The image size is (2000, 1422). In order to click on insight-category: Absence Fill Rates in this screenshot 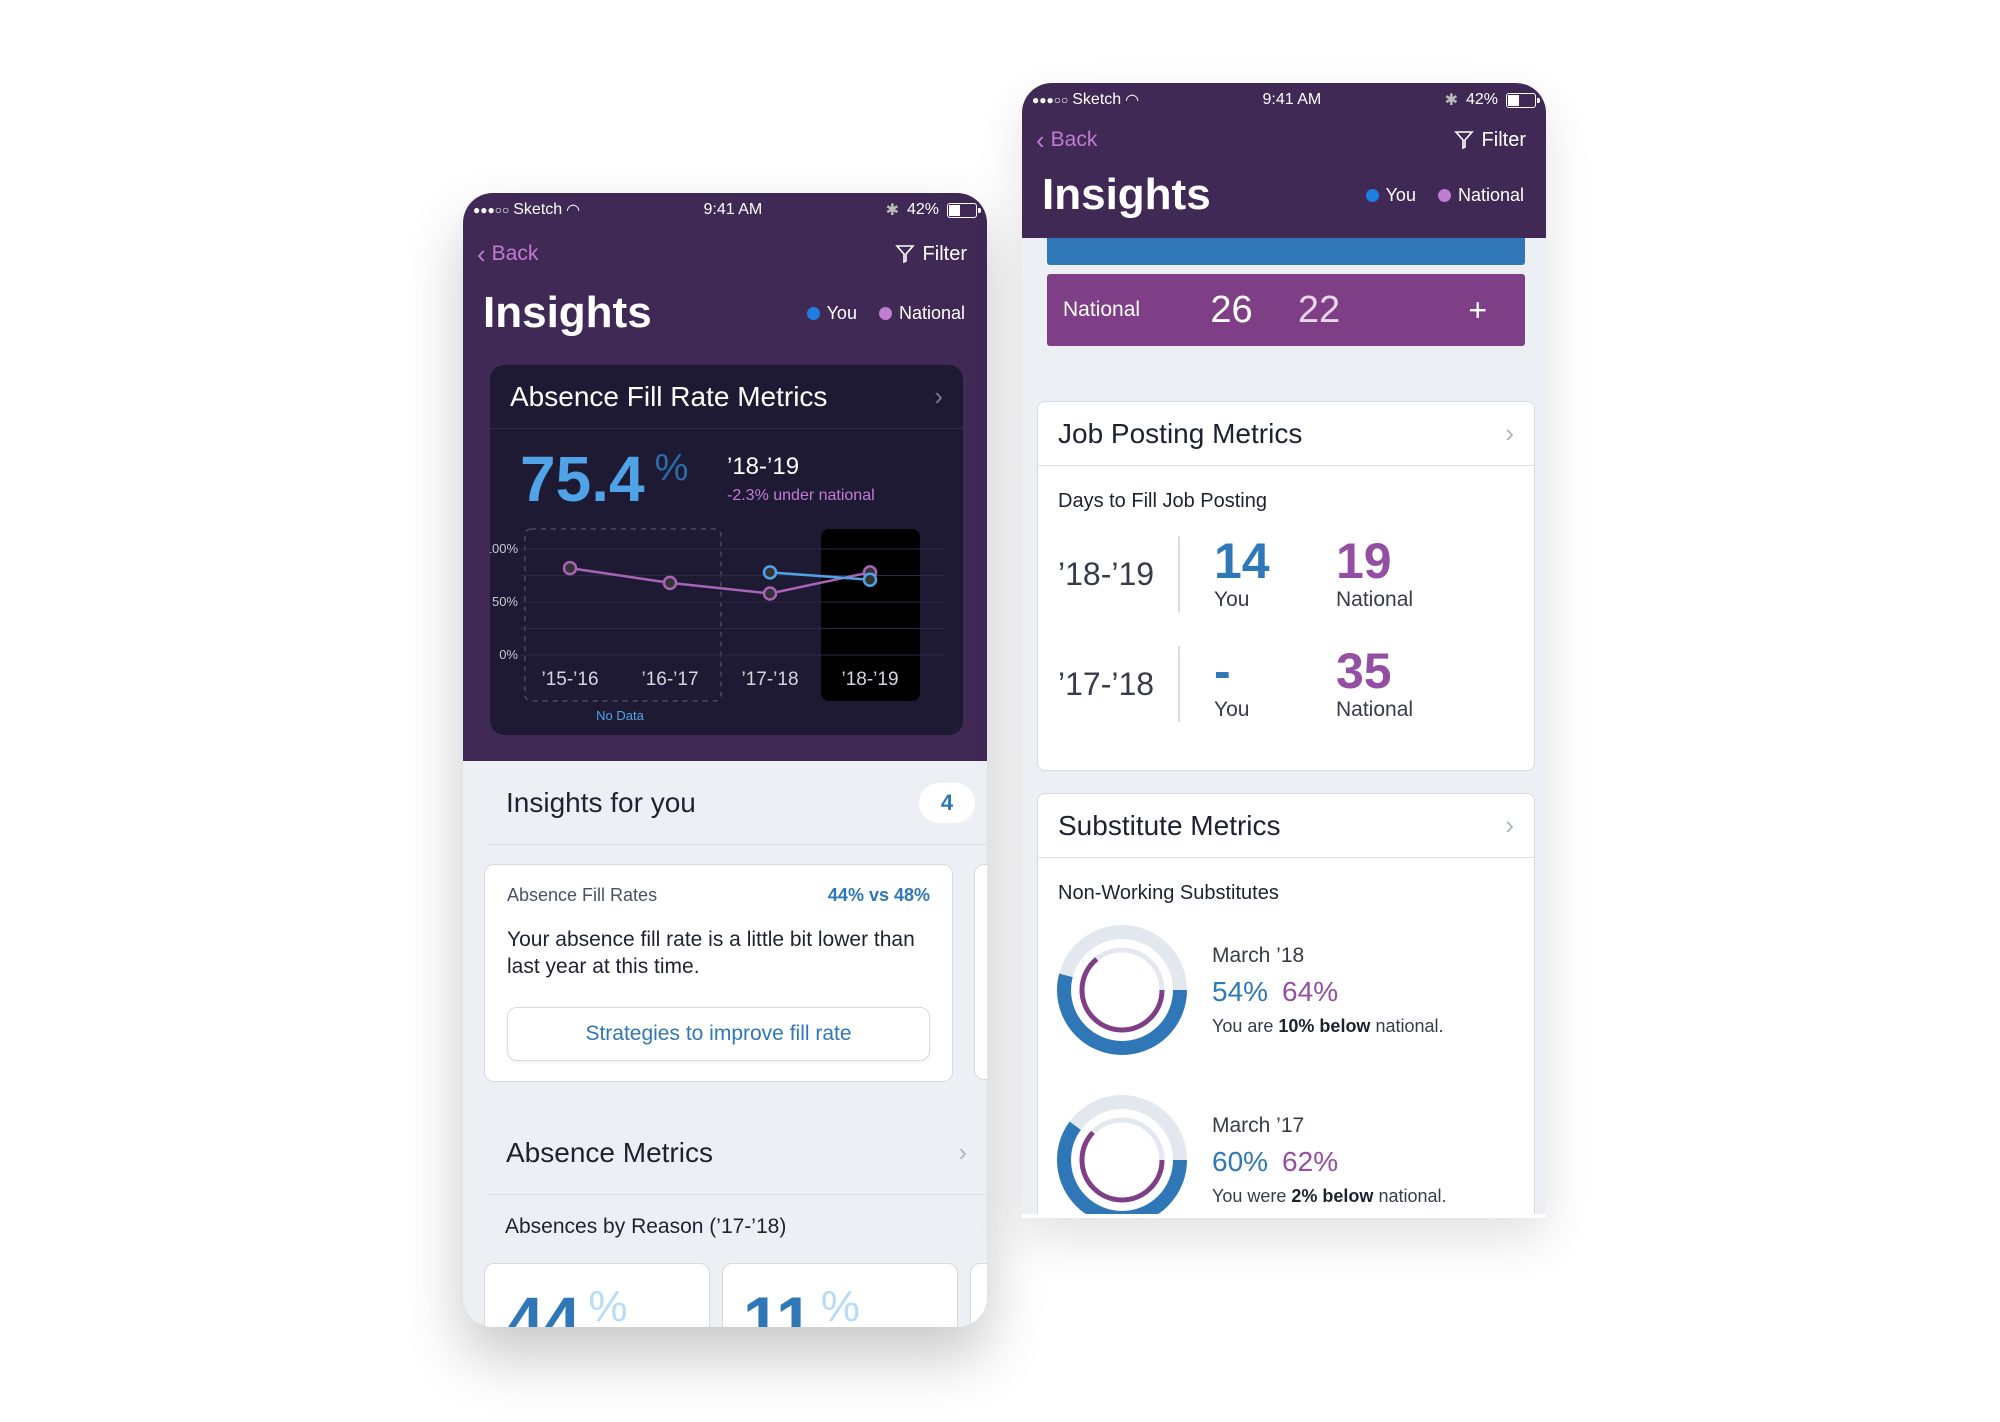, I will do `click(582, 895)`.